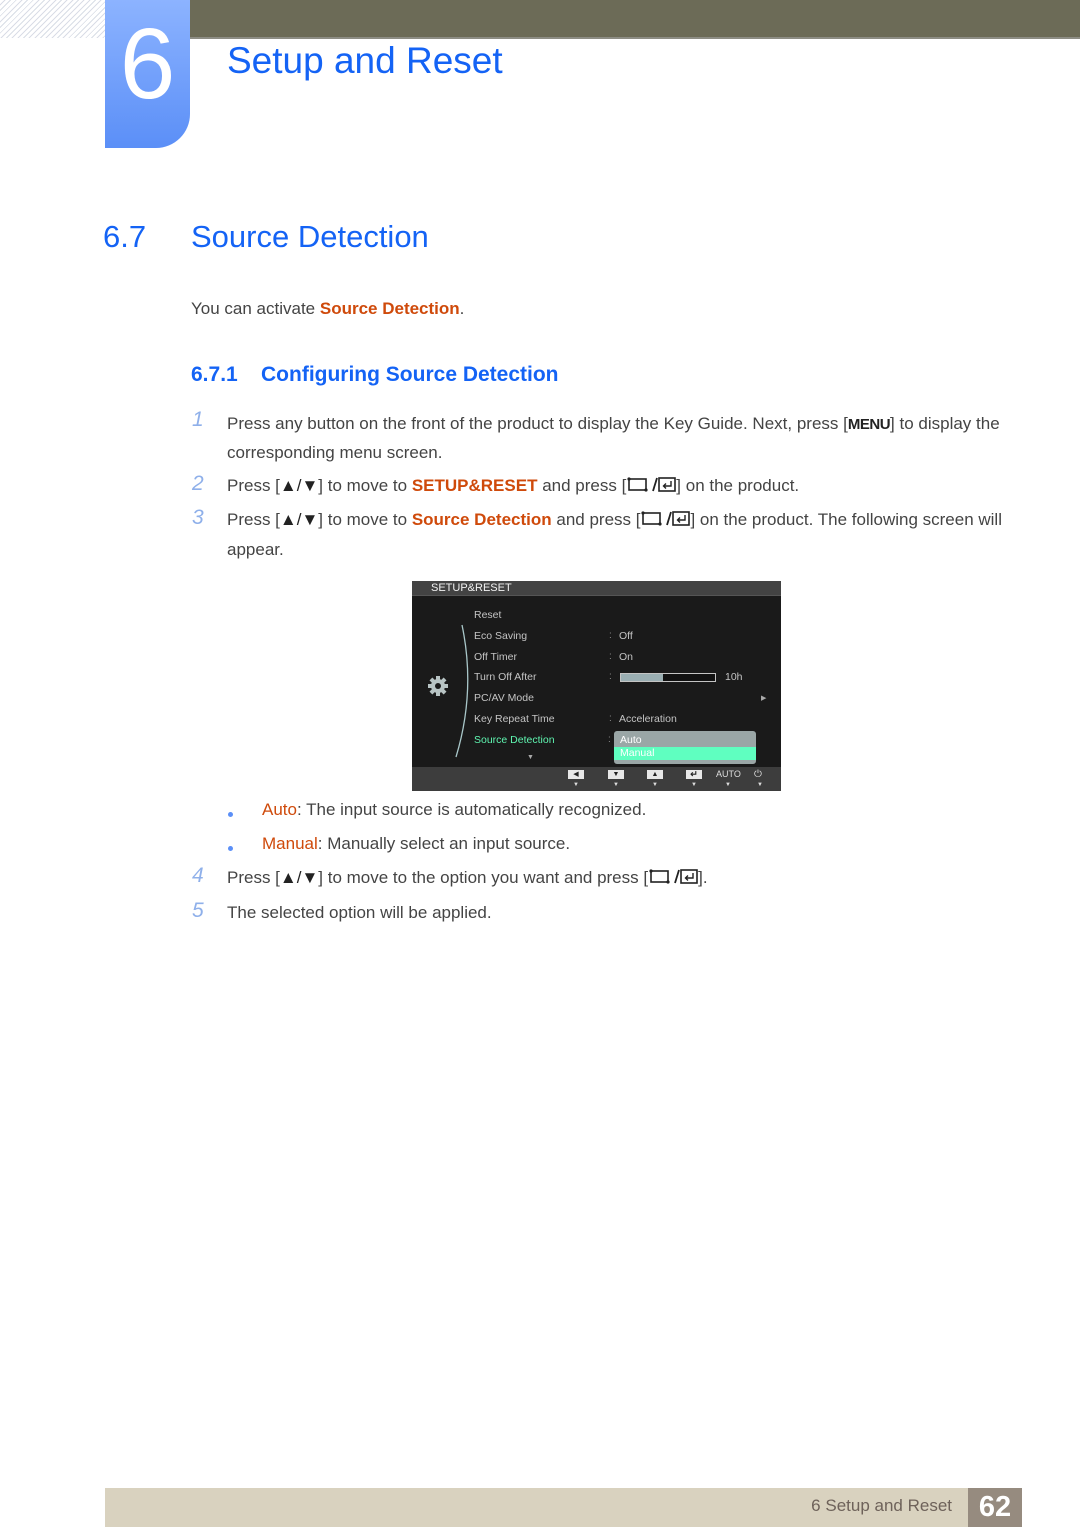  What do you see at coordinates (635, 19) in the screenshot?
I see `header-bar` at bounding box center [635, 19].